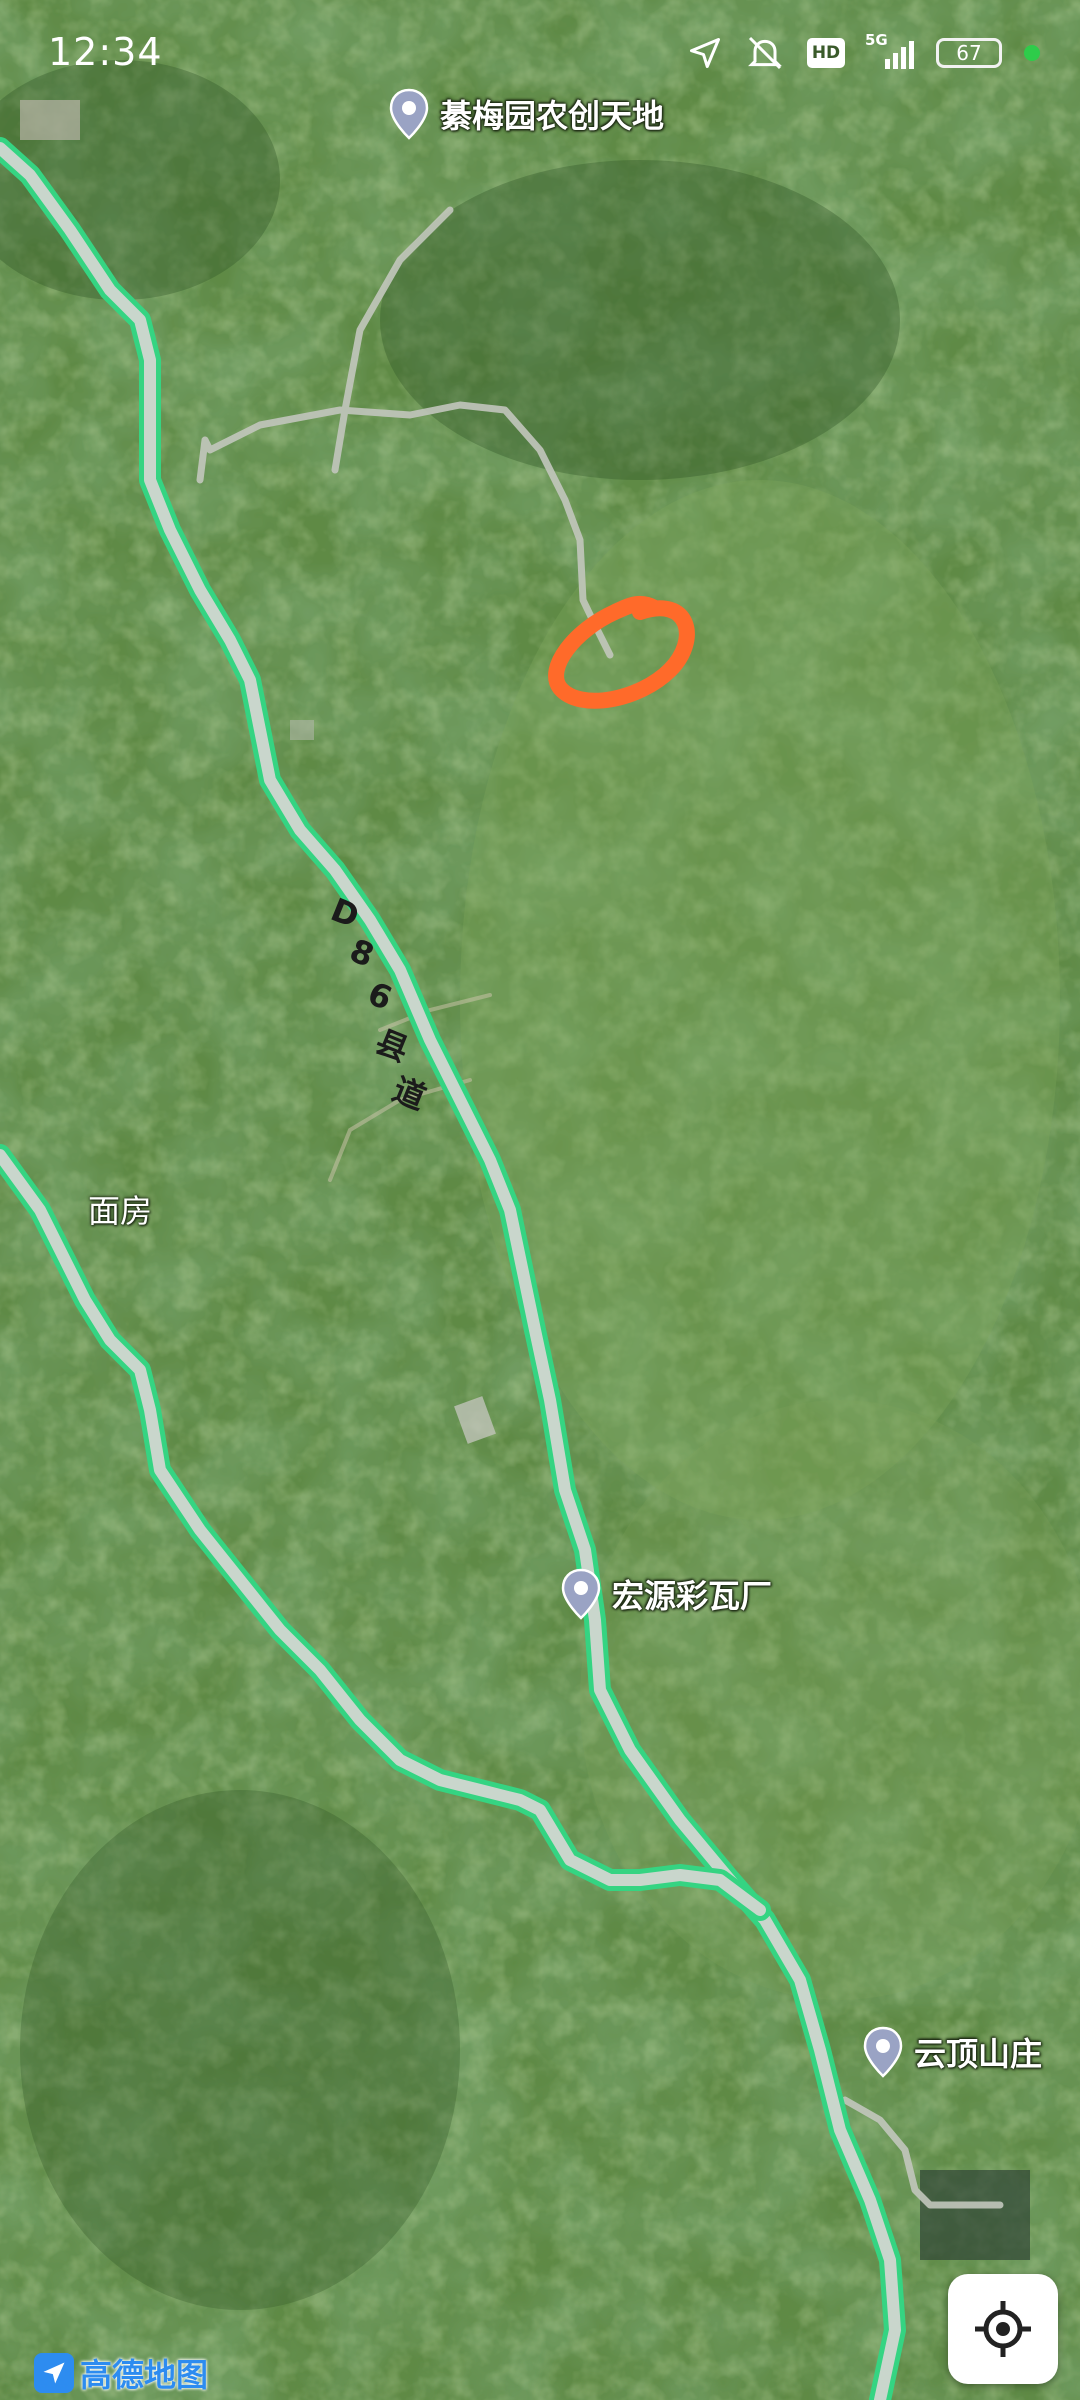 Image resolution: width=1080 pixels, height=2400 pixels. I want to click on hd-icon: HD, so click(826, 53).